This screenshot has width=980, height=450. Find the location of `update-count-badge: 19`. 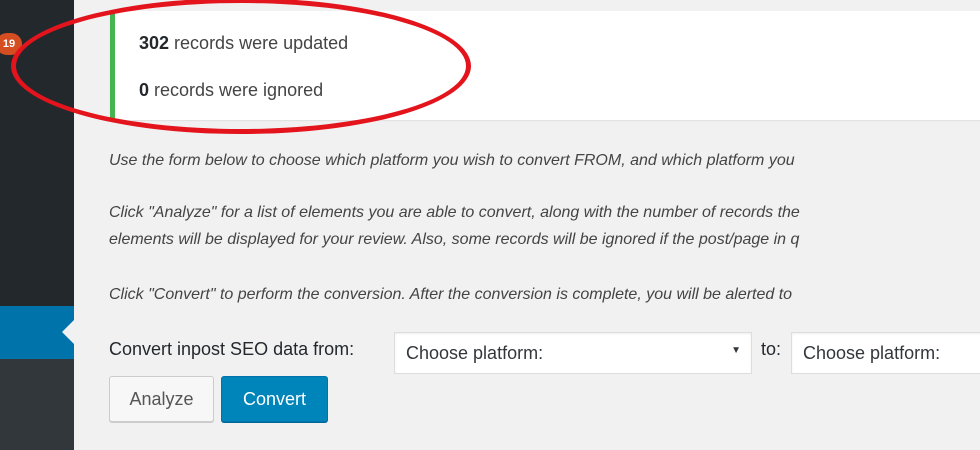

update-count-badge: 19 is located at coordinates (11, 44).